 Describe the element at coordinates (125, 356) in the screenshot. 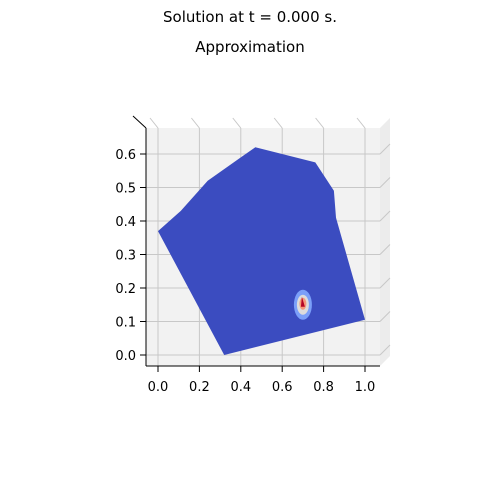

I see `y-tick-label: 0.0` at that location.